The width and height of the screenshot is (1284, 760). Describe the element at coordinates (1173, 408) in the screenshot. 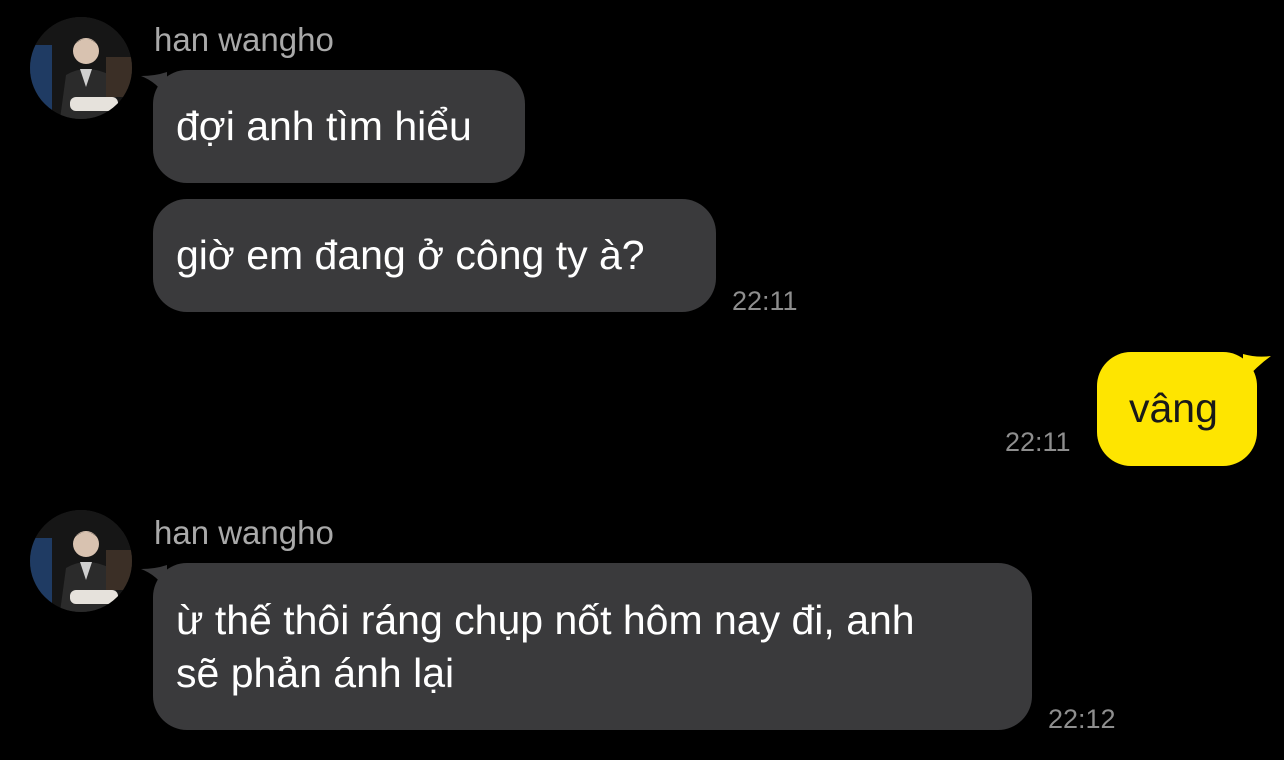

I see `message-text: vâng` at that location.